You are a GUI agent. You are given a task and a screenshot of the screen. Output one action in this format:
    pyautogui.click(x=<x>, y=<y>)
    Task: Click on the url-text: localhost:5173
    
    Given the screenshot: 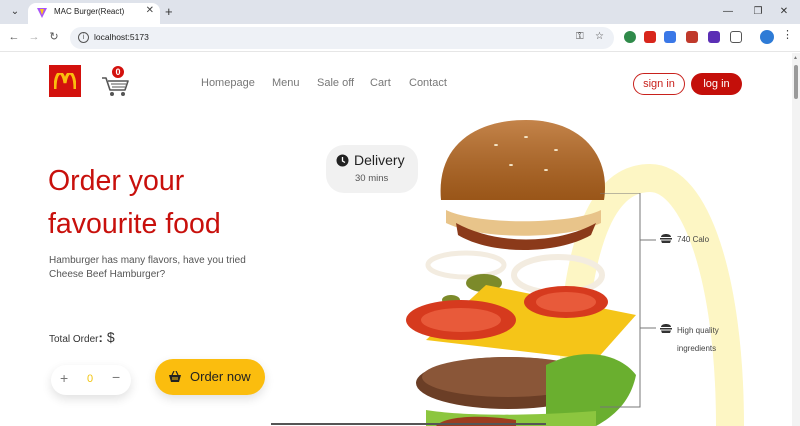 What is the action you would take?
    pyautogui.click(x=121, y=37)
    